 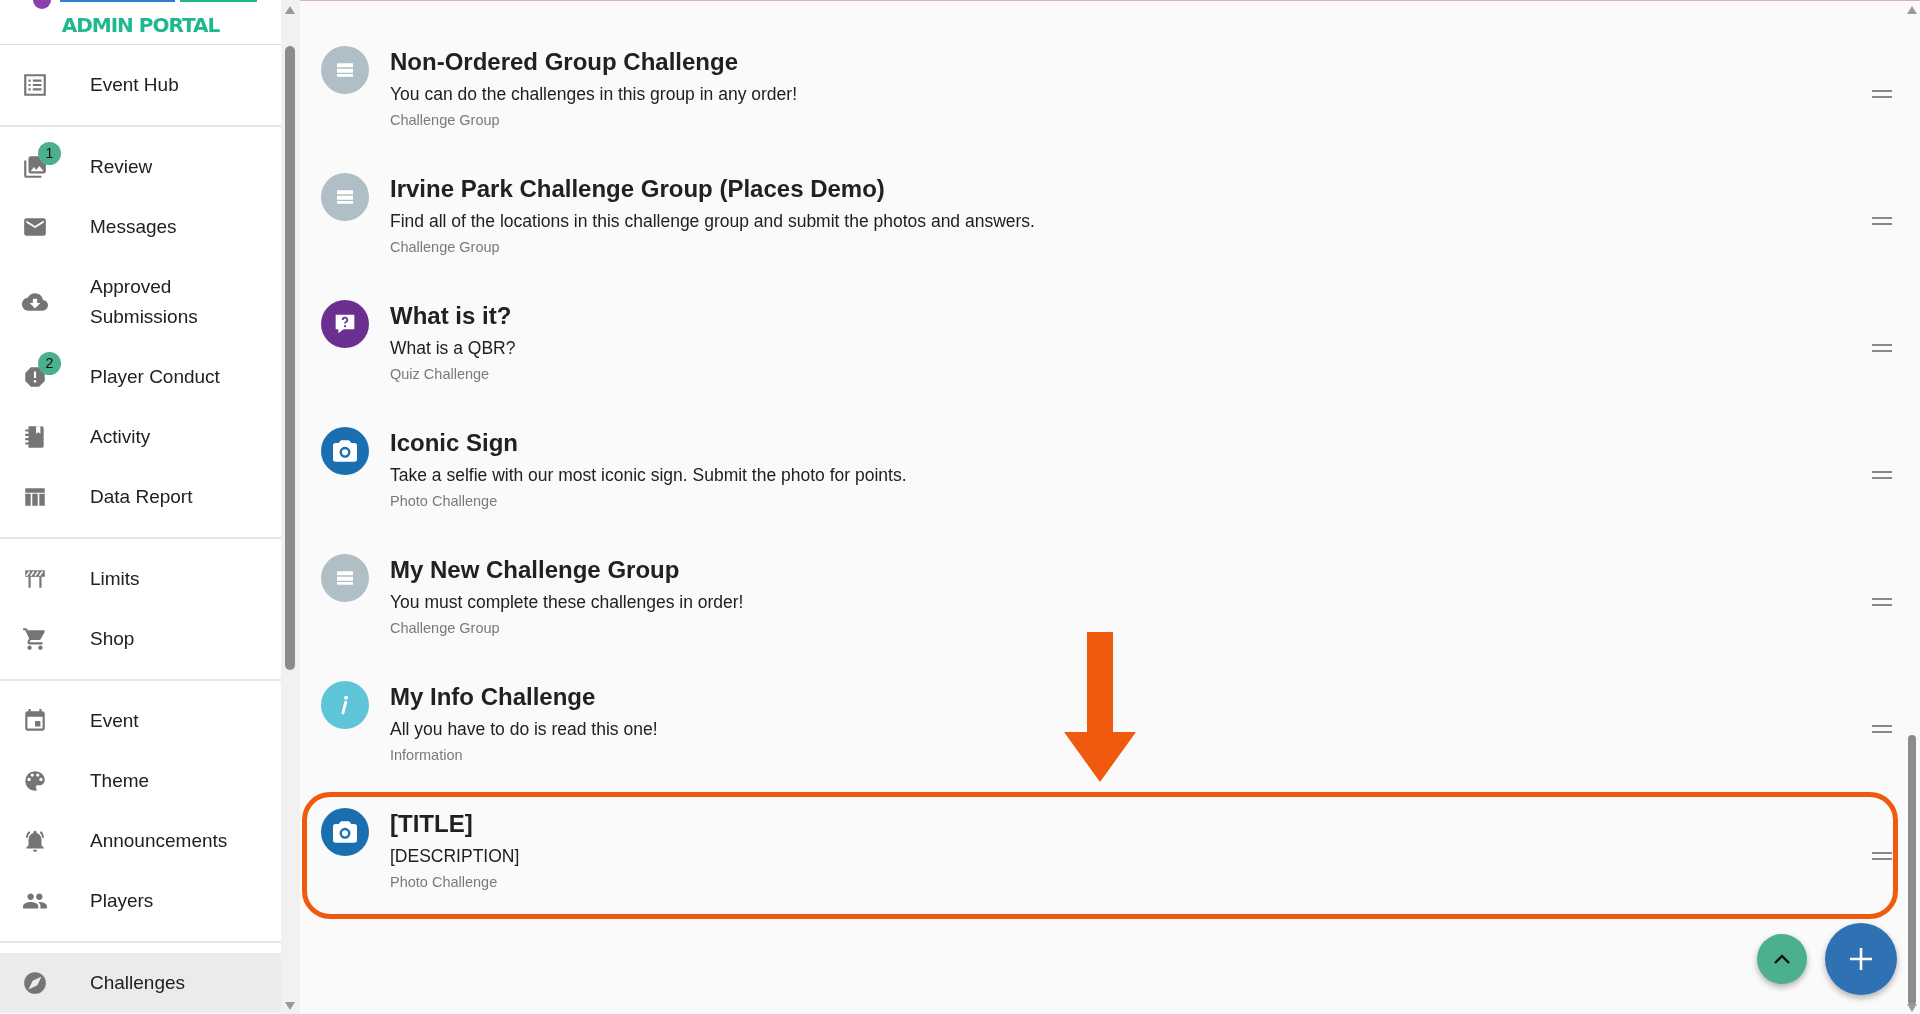 What do you see at coordinates (567, 602) in the screenshot?
I see `challenge-description: You must complete these challenges in order!` at bounding box center [567, 602].